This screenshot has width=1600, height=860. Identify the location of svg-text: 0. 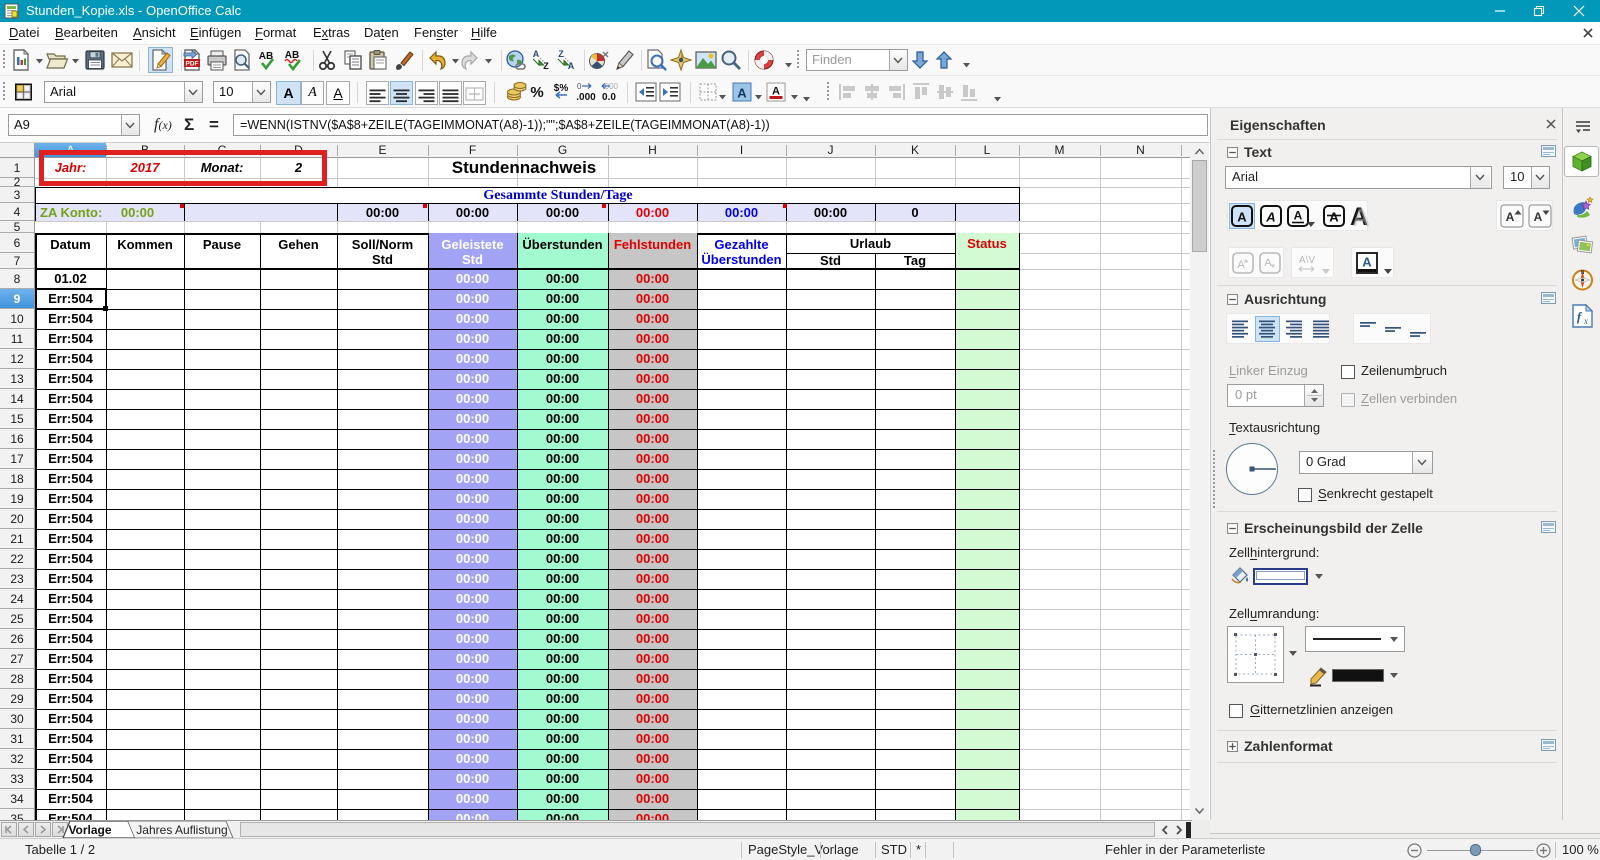
(579, 86).